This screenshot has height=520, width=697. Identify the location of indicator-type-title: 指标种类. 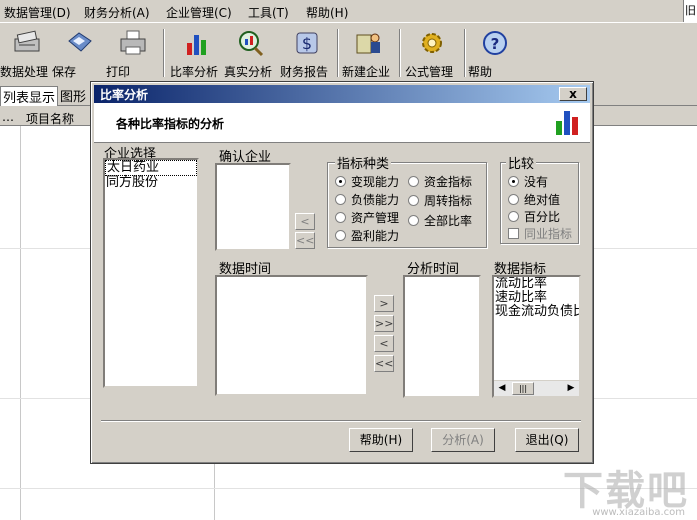
(363, 162).